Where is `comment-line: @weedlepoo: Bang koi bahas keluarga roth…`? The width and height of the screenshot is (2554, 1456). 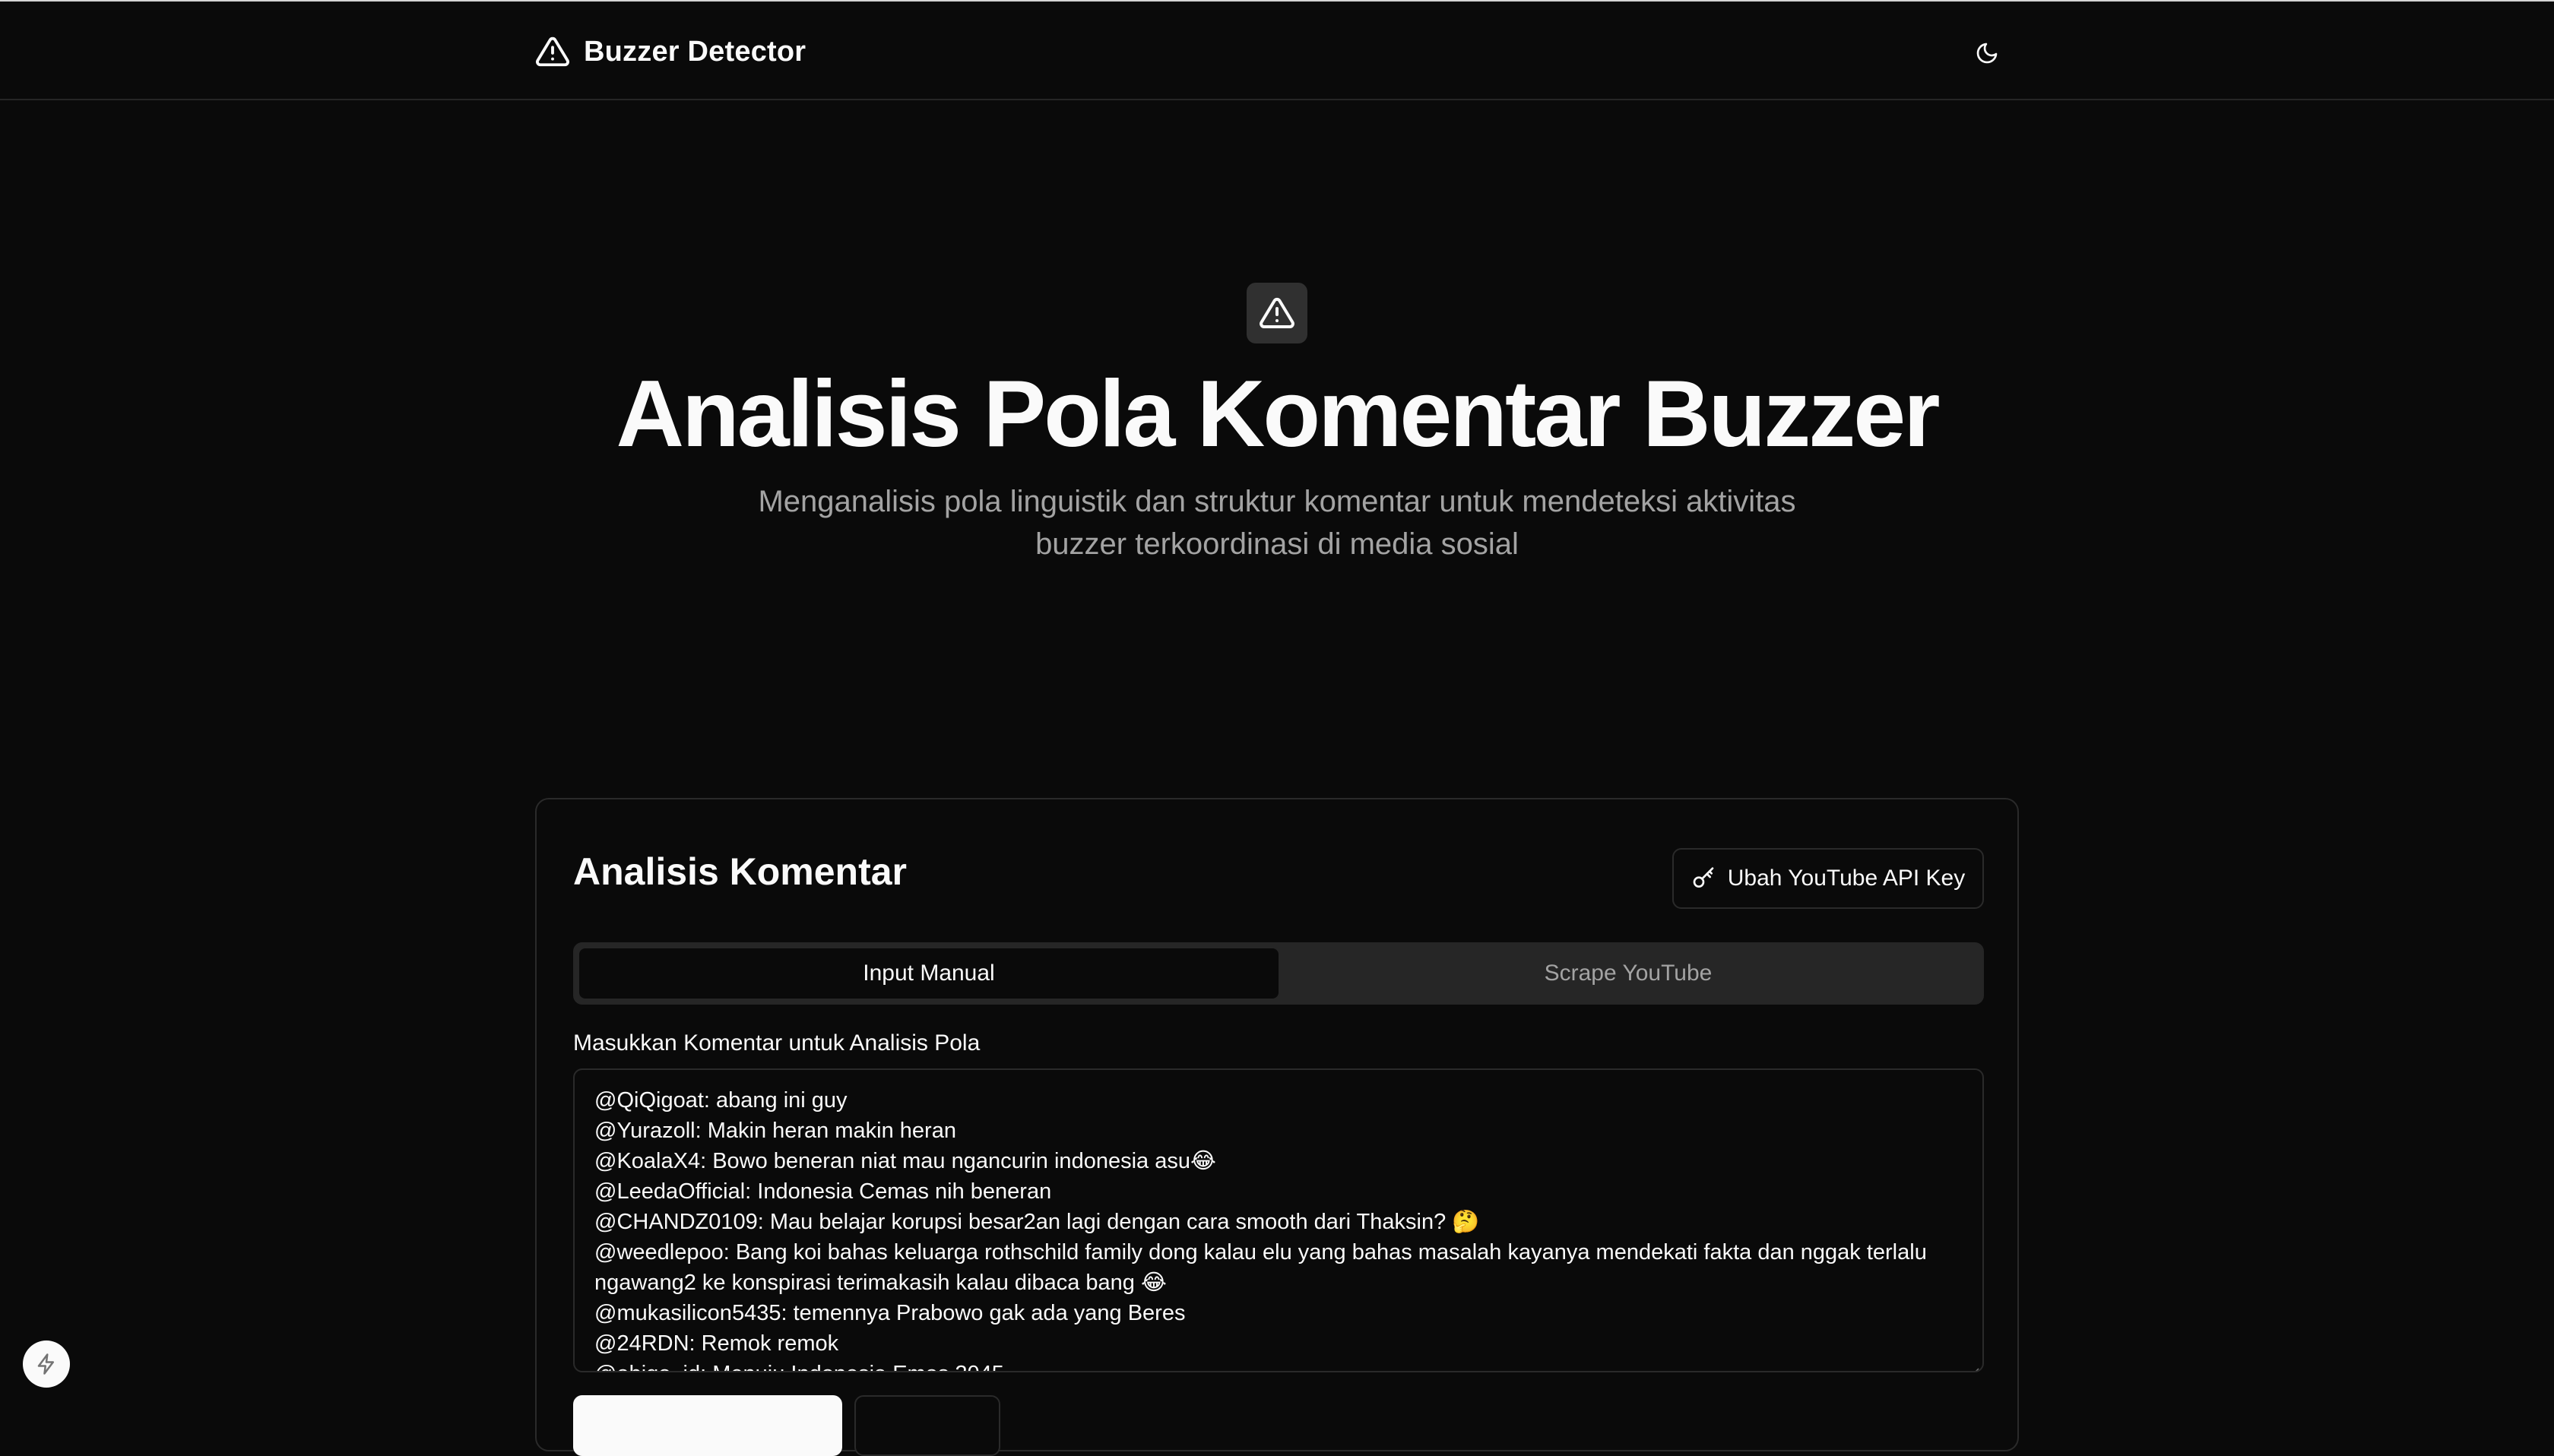
comment-line: @weedlepoo: Bang koi bahas keluarga roth… is located at coordinates (1260, 1268).